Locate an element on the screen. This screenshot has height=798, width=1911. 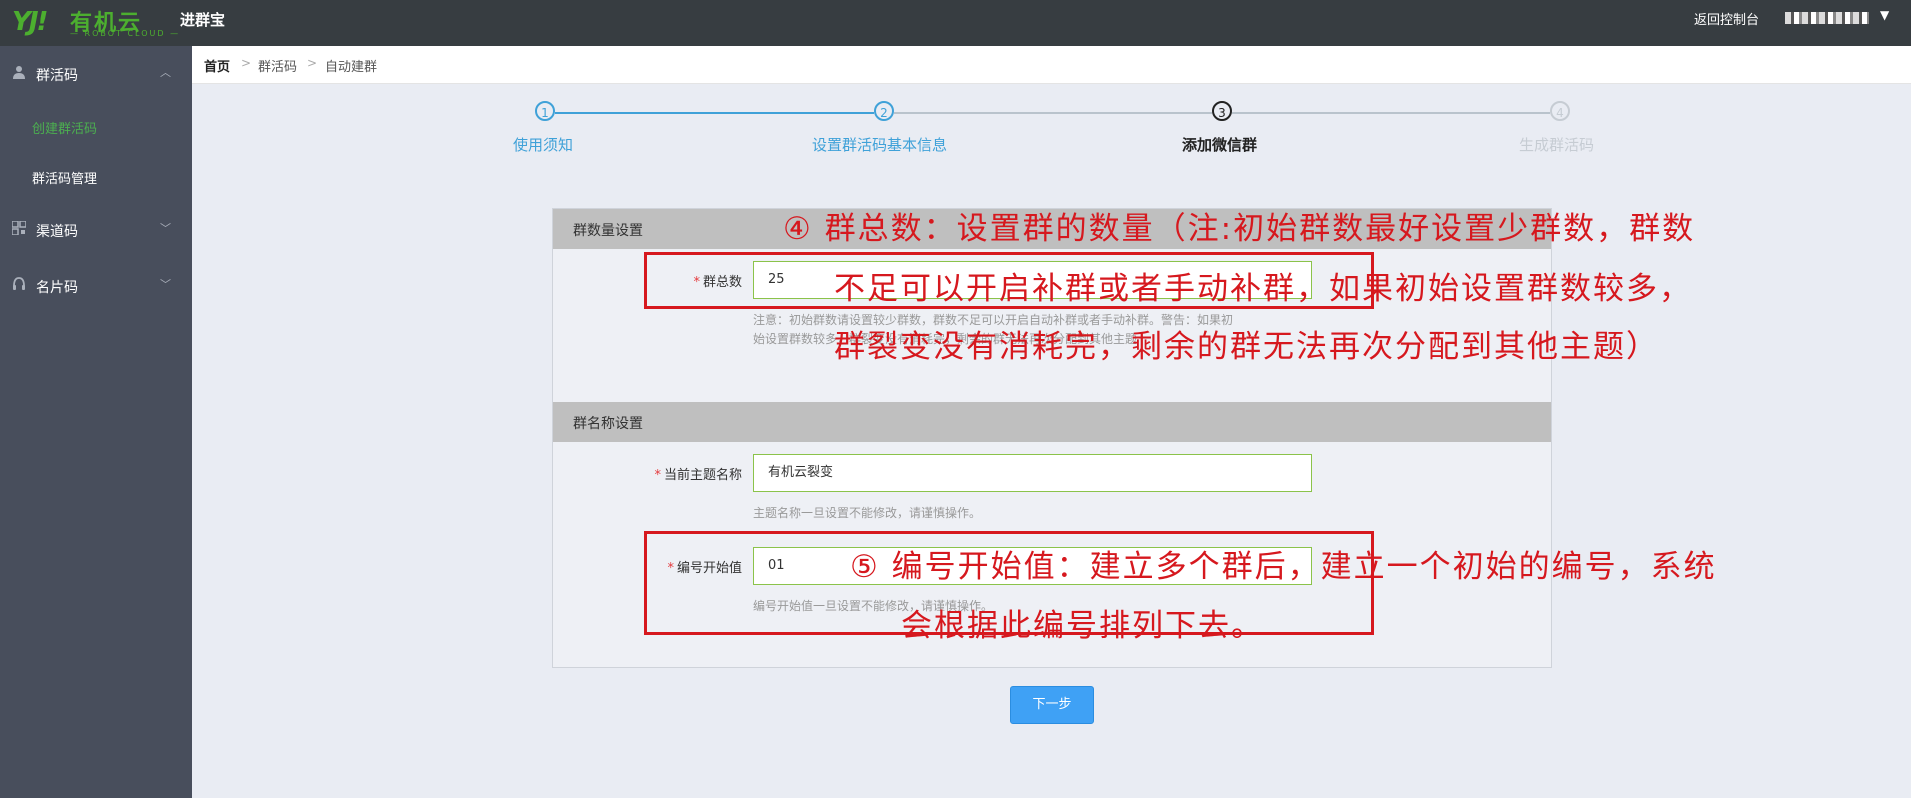
sidebar-subitem-manage: 群活码管理 is located at coordinates (64, 177).